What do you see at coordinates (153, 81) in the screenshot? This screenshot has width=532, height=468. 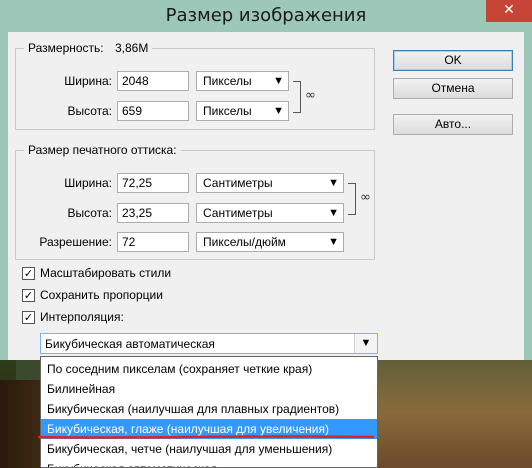 I see `pixel-width-input: 2048` at bounding box center [153, 81].